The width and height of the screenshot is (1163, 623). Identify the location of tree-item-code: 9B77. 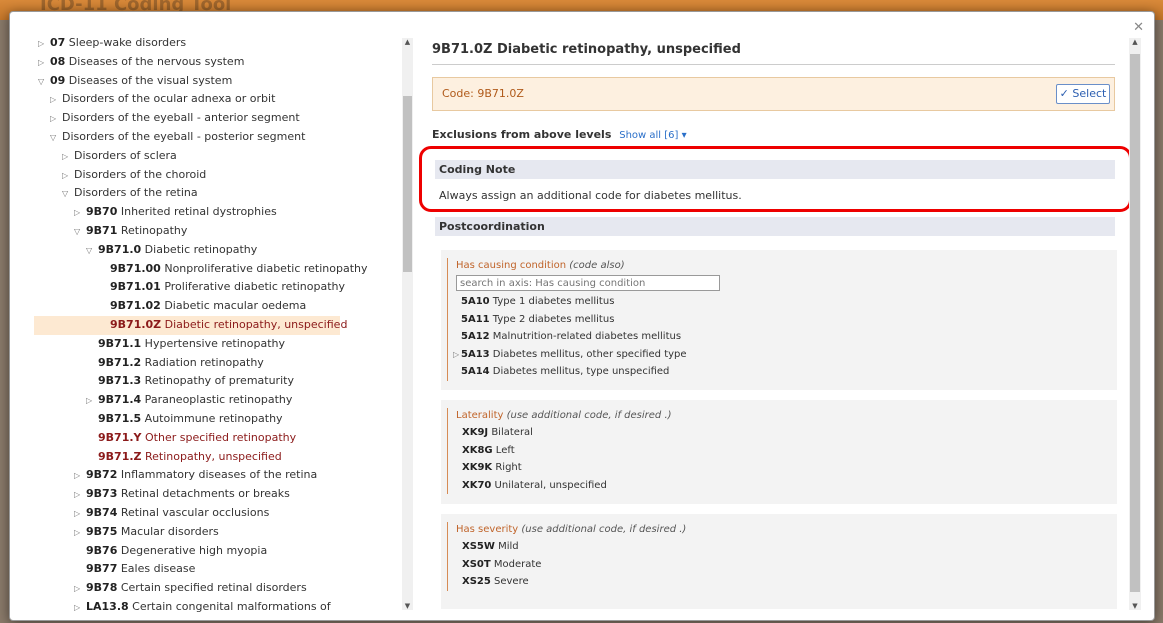
(102, 569).